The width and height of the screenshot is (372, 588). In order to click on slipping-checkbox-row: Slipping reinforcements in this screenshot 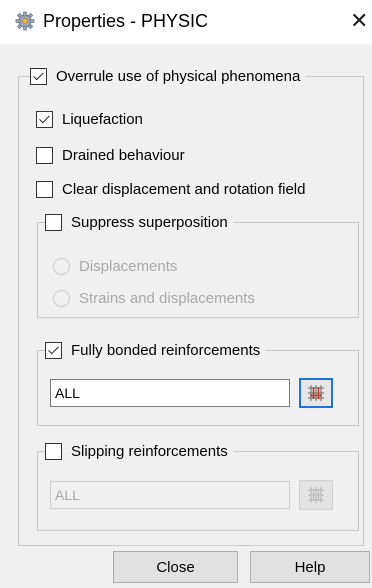, I will do `click(139, 451)`.